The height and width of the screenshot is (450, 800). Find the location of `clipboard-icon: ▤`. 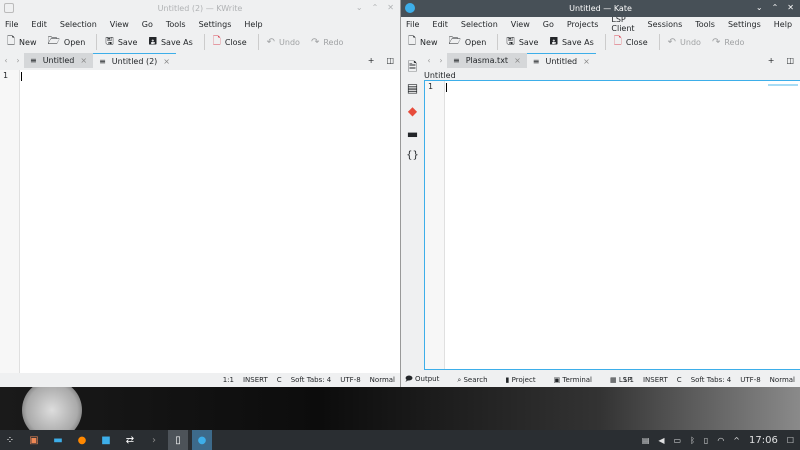

clipboard-icon: ▤ is located at coordinates (646, 440).